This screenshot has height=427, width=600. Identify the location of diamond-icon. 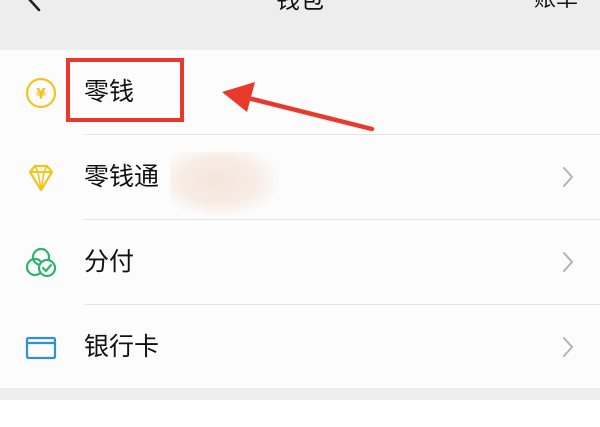
(41, 178).